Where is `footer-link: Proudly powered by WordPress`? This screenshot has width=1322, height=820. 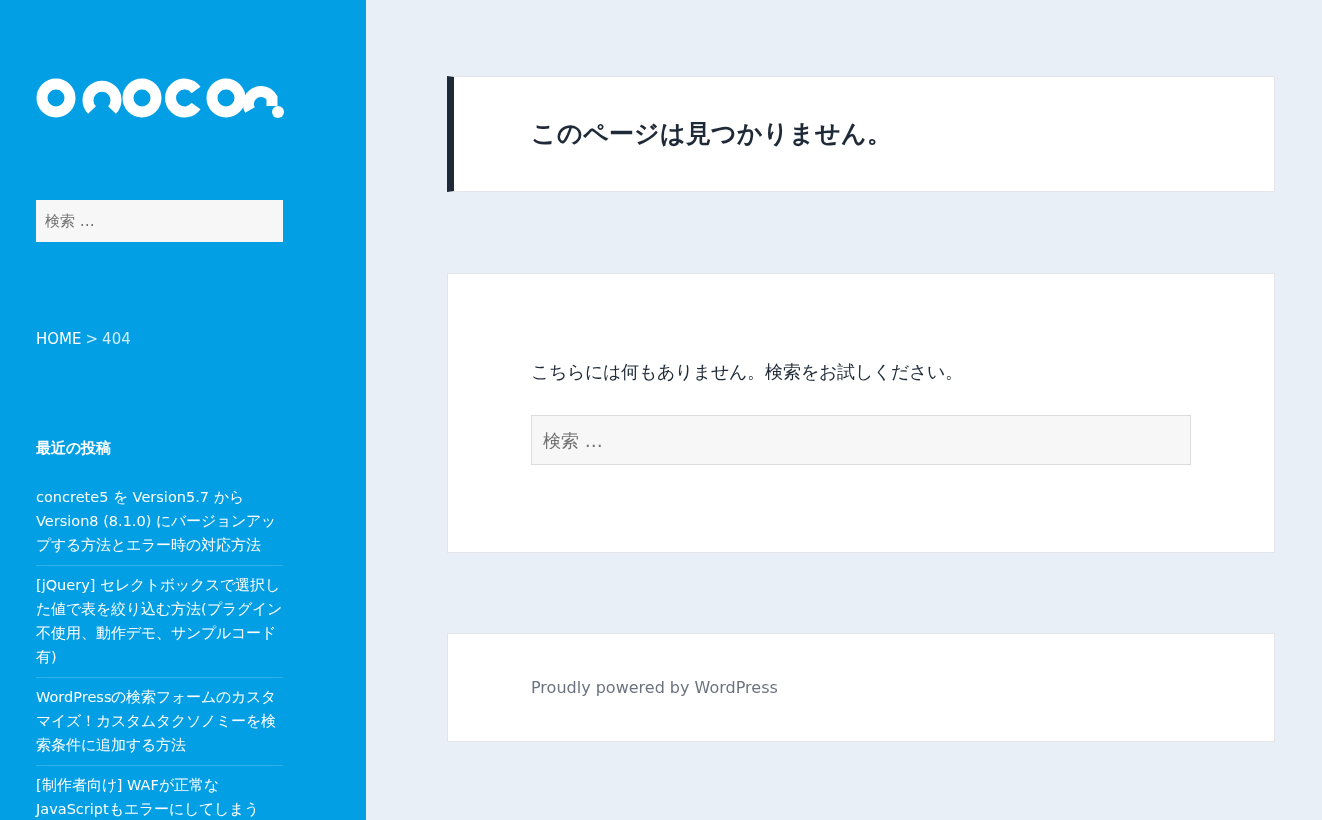 footer-link: Proudly powered by WordPress is located at coordinates (654, 687).